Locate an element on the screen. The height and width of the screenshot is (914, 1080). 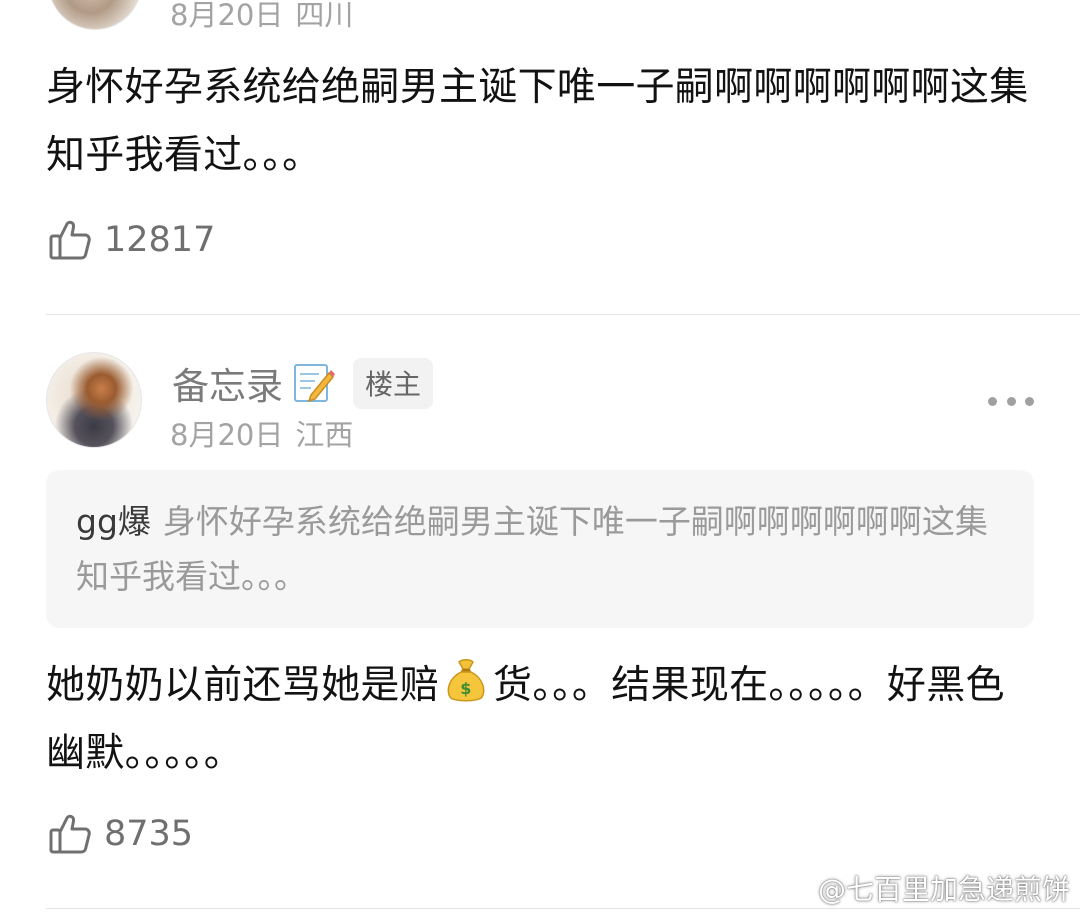
watermark-text: @七百里加急递煎饼 is located at coordinates (943, 889).